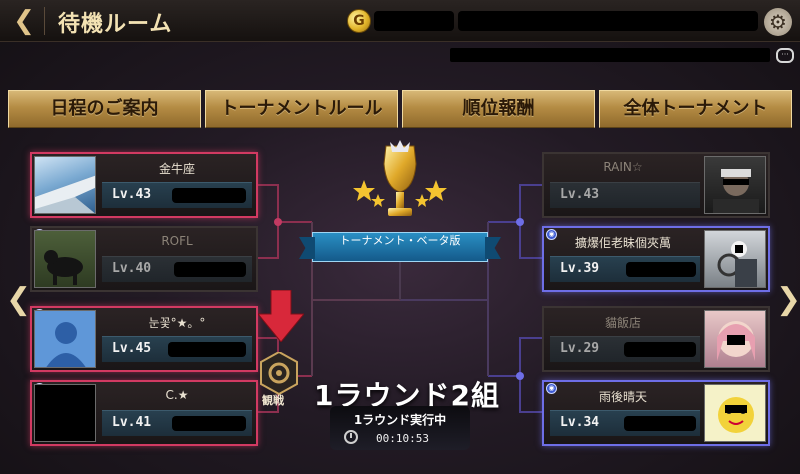  What do you see at coordinates (736, 191) in the screenshot?
I see `person-with-cap-photo-icon` at bounding box center [736, 191].